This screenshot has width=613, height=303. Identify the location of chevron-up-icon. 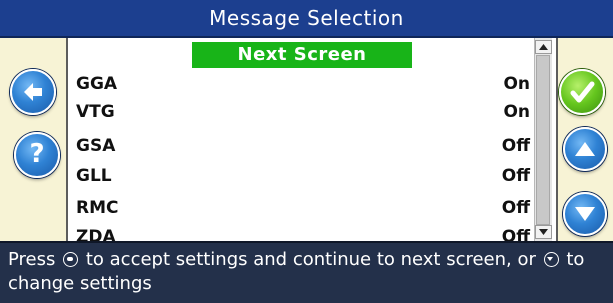
(543, 47).